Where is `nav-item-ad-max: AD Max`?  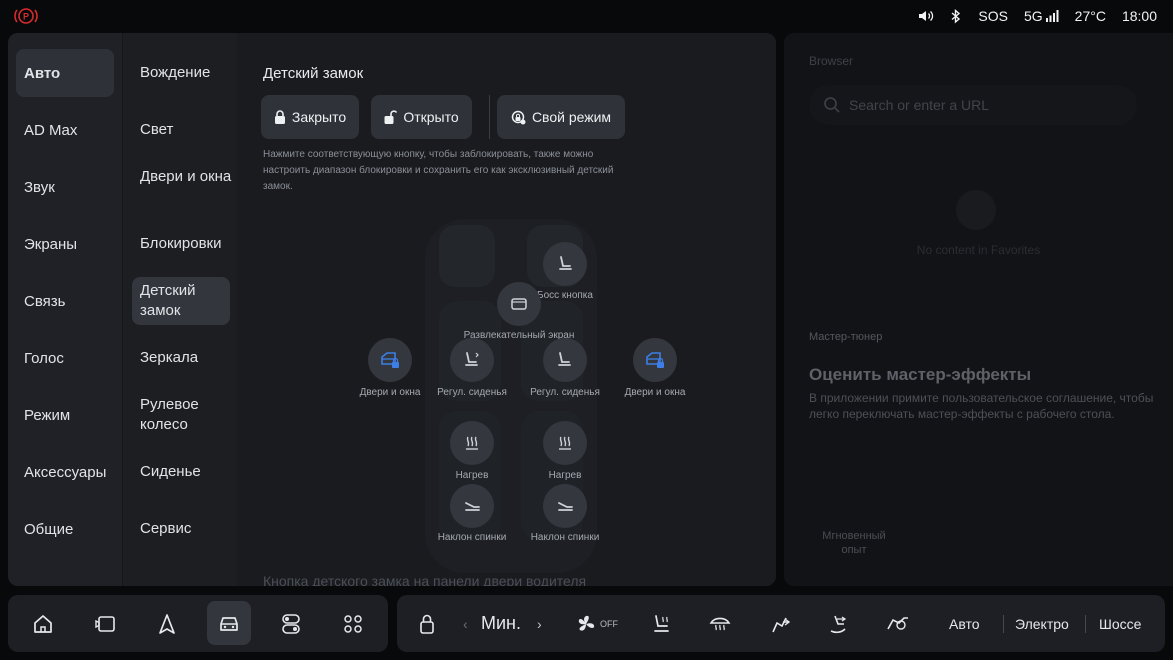
nav-item-ad-max: AD Max is located at coordinates (50, 130).